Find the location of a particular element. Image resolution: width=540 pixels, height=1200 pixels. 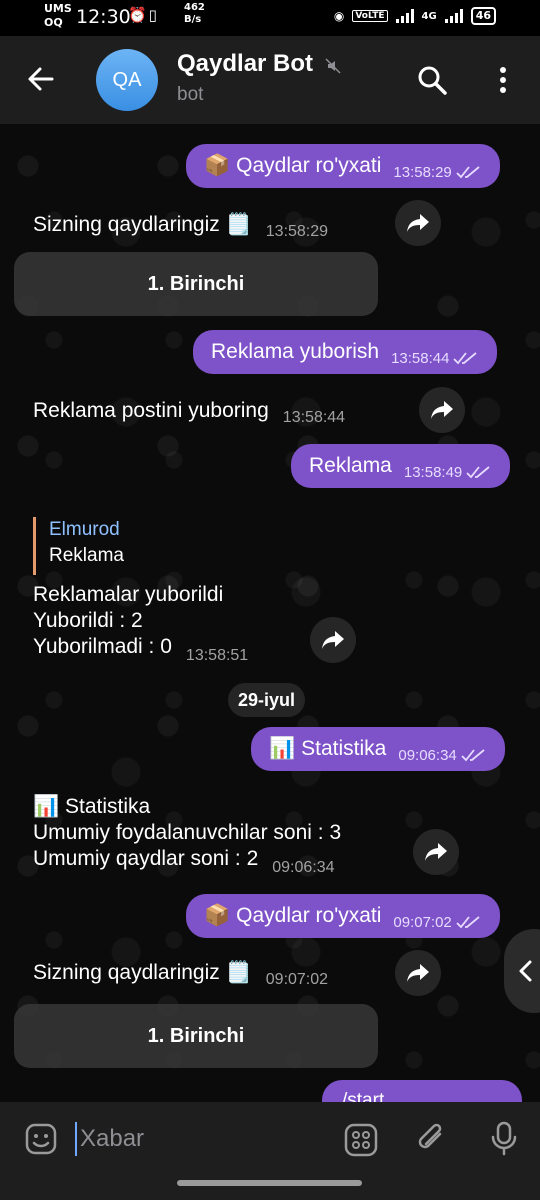

incoming-message: Reklama postini yuboring 13:58:44 is located at coordinates (189, 412).